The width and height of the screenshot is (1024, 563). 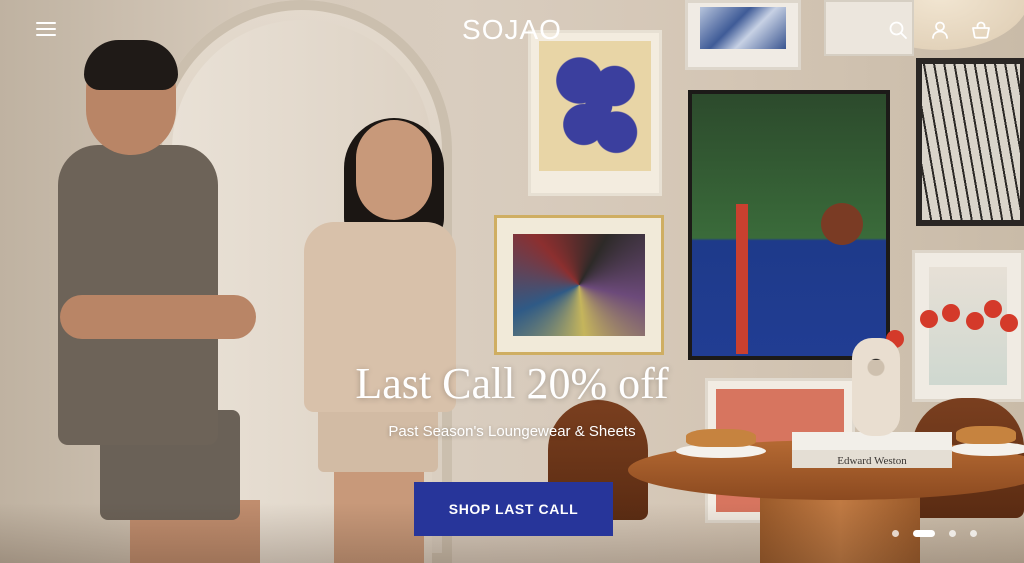 What do you see at coordinates (512, 383) in the screenshot?
I see `hero-title: Last Call 20% off` at bounding box center [512, 383].